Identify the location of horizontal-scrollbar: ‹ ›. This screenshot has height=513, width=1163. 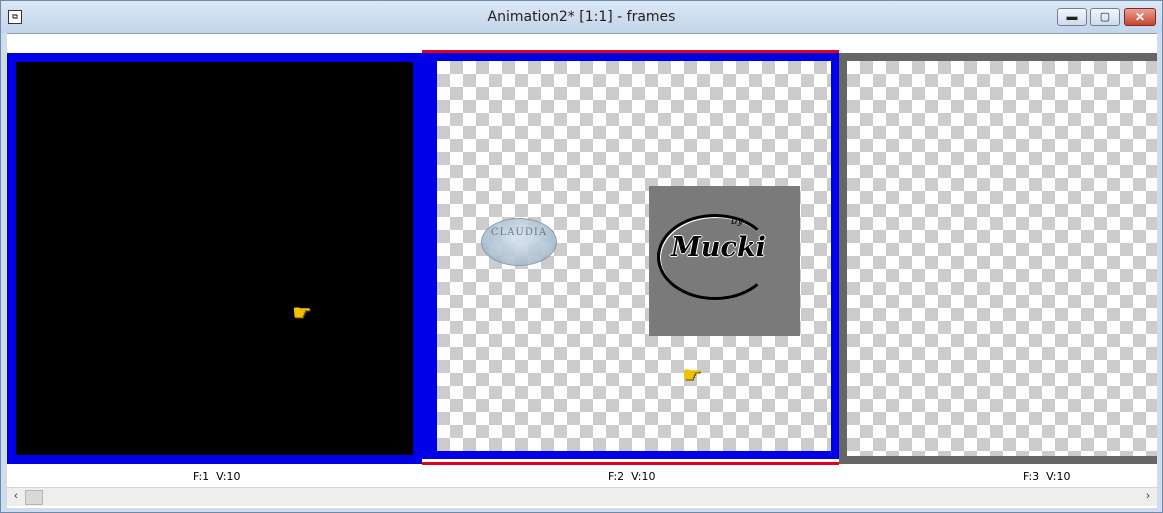
(582, 496).